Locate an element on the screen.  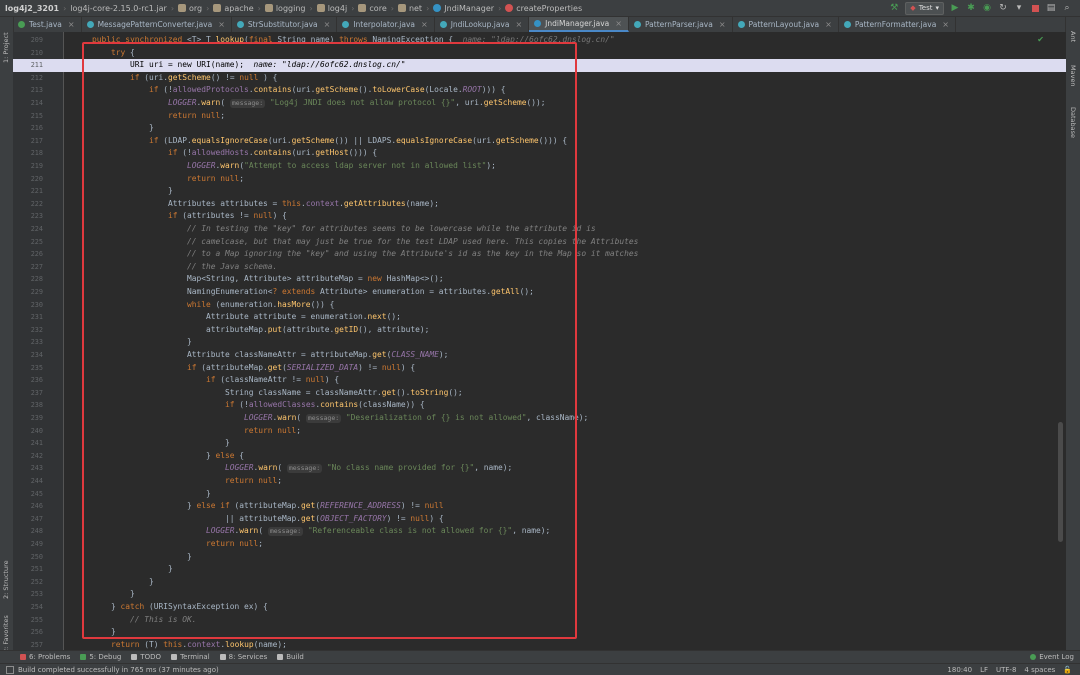
tool-window-button: 6: Problems is located at coordinates (46, 657).